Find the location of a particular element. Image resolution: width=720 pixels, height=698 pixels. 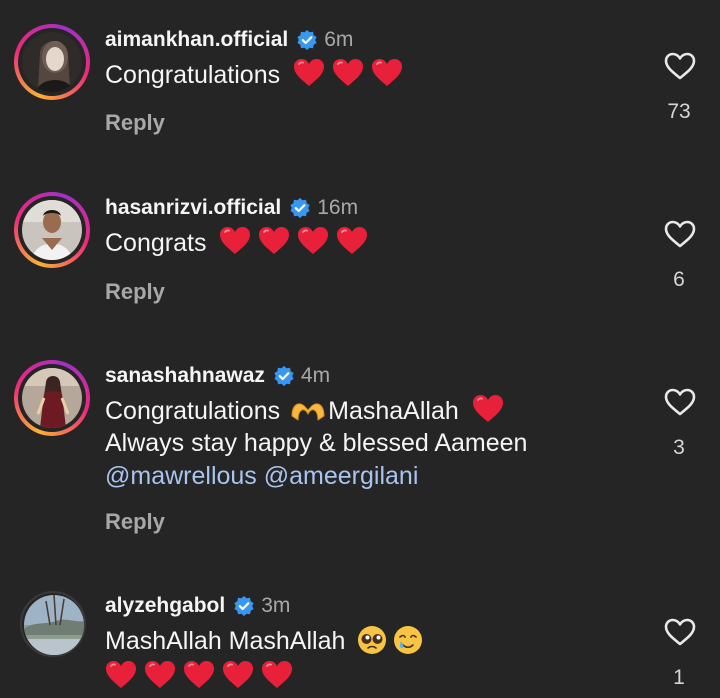

mention-link: @ameergilani is located at coordinates (341, 476).